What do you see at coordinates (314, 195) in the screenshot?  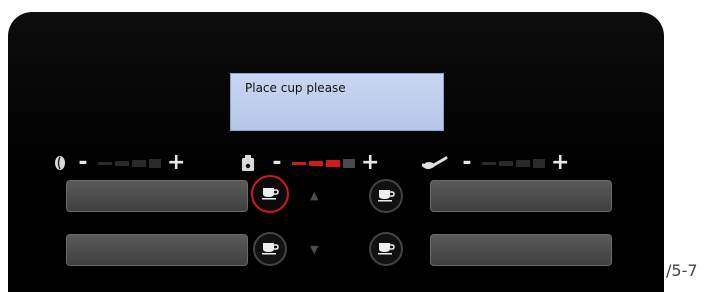 I see `scroll-up-arrow: ▲` at bounding box center [314, 195].